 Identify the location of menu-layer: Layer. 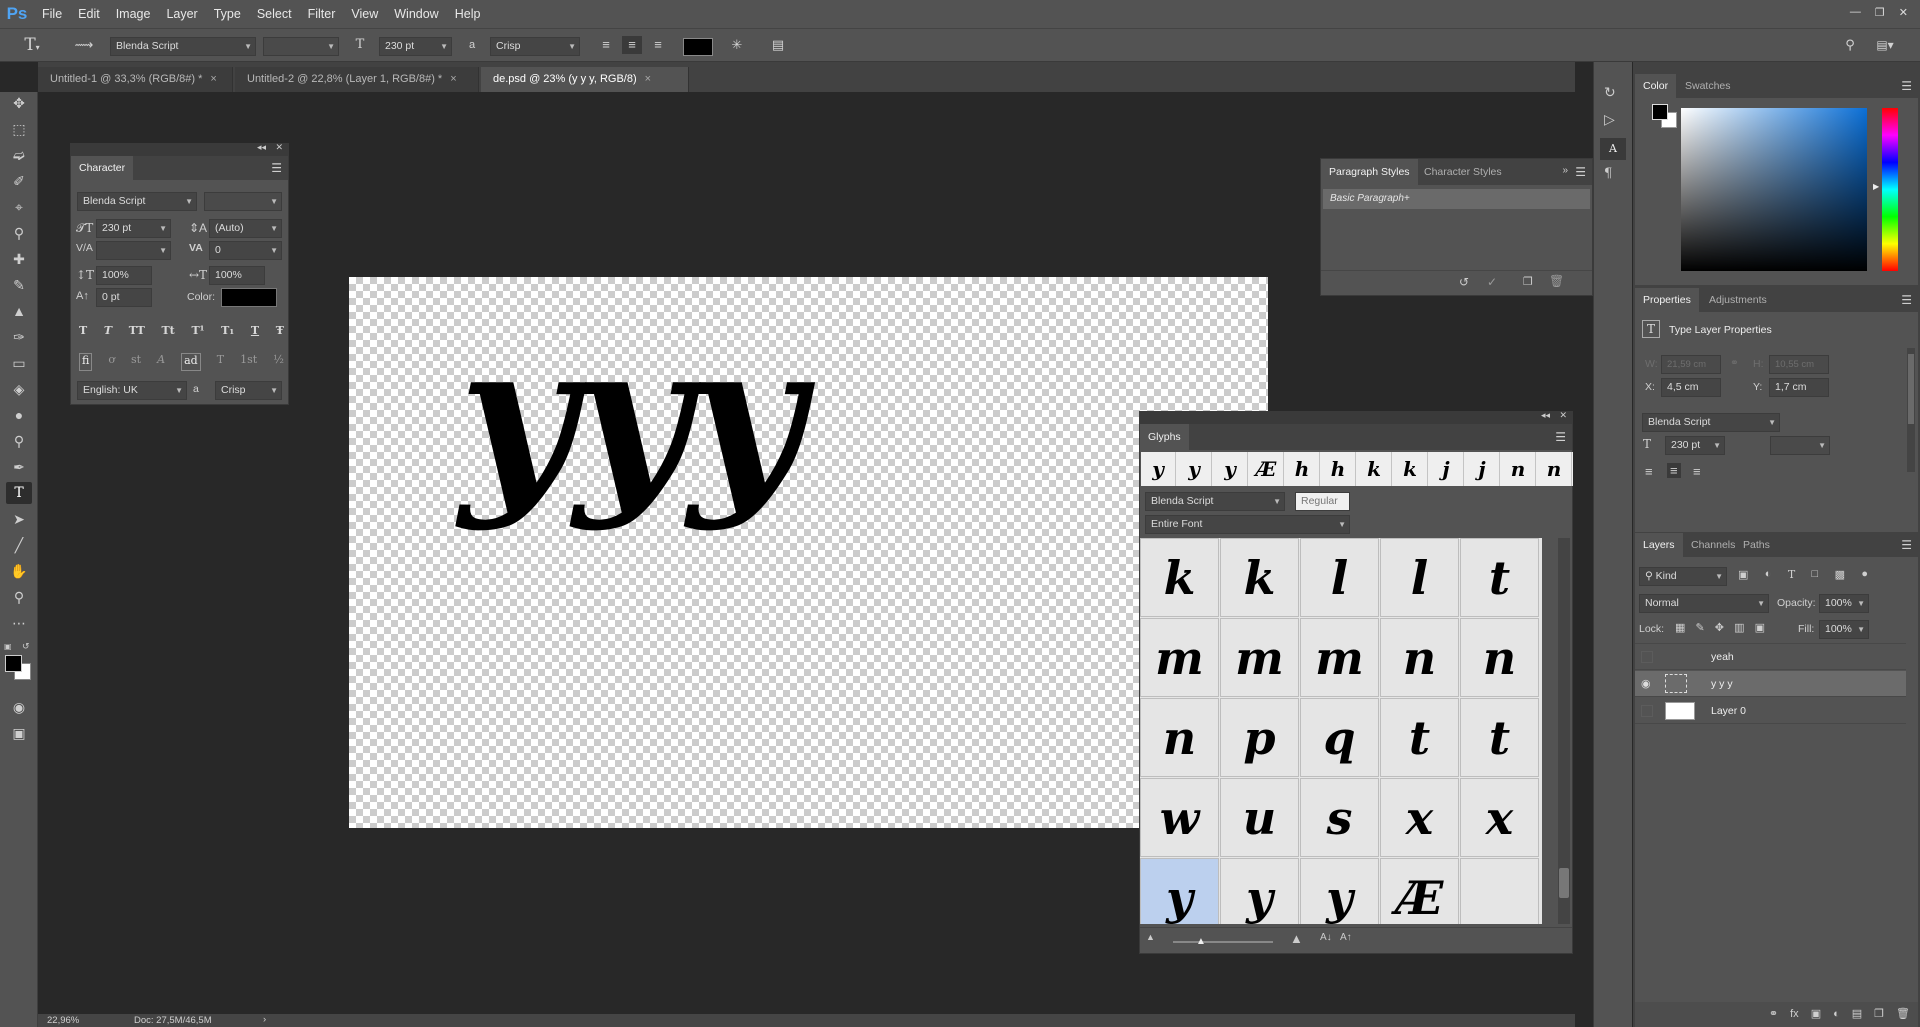
(181, 14).